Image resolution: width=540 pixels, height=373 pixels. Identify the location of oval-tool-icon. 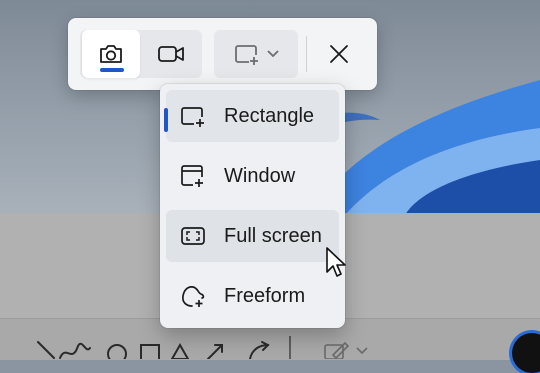
(117, 351).